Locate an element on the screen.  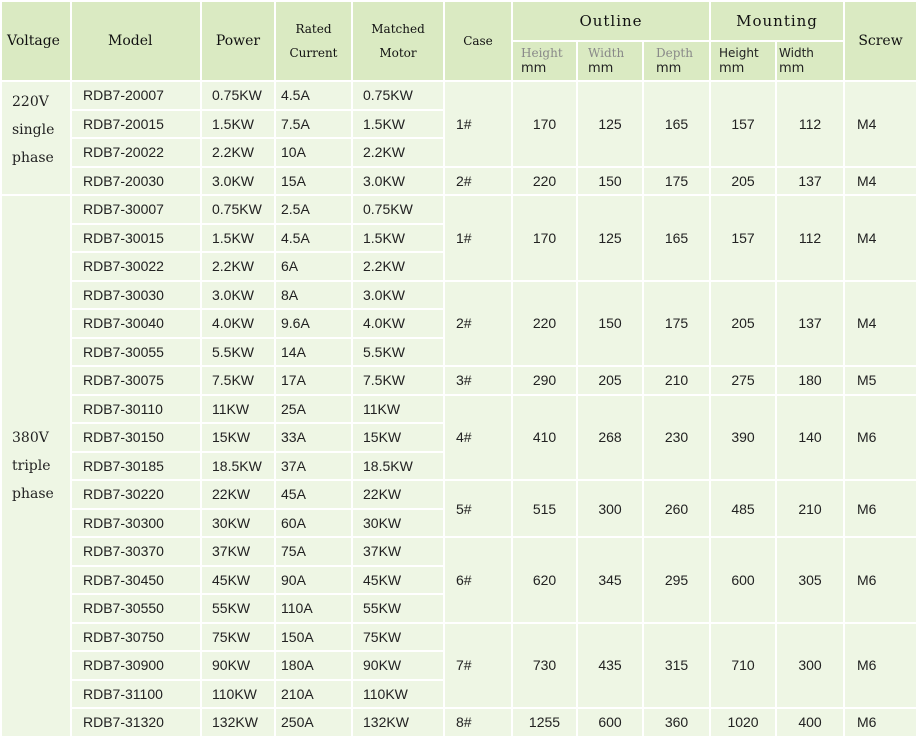
model-cell: RDB7-30220 is located at coordinates (136, 494).